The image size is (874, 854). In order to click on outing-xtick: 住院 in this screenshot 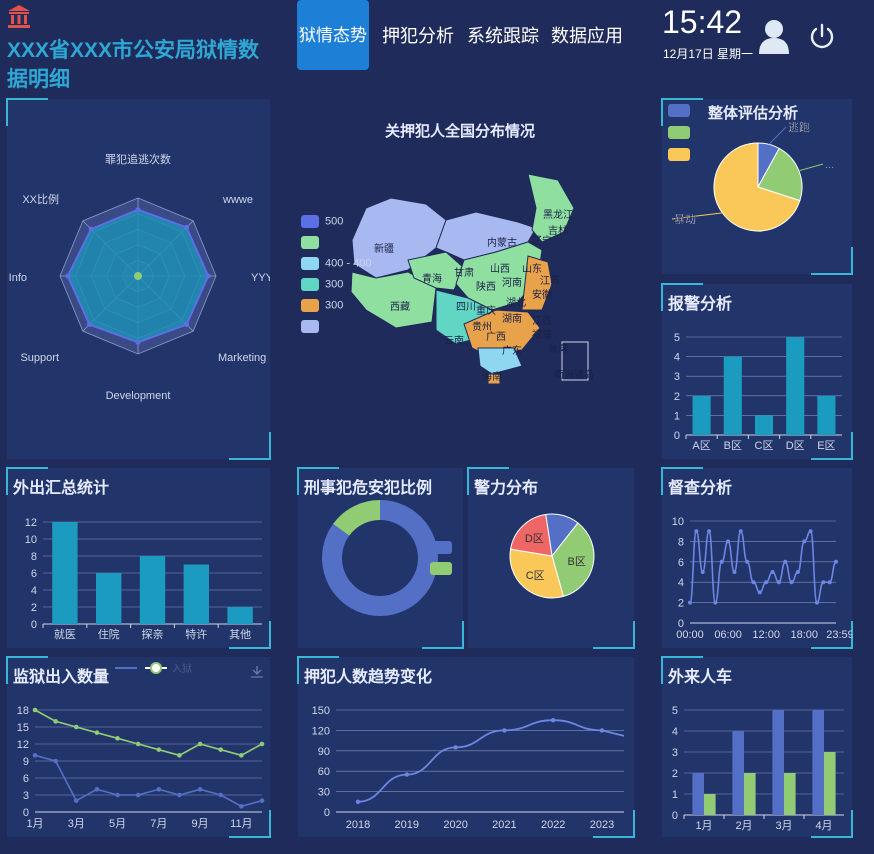, I will do `click(109, 634)`.